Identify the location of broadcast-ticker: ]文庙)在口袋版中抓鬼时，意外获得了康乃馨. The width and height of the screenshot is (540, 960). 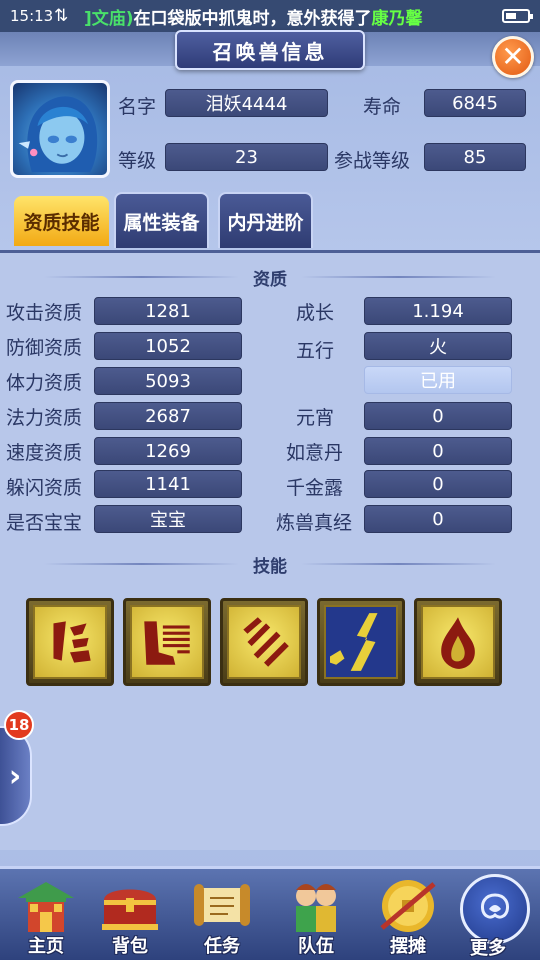
(290, 16).